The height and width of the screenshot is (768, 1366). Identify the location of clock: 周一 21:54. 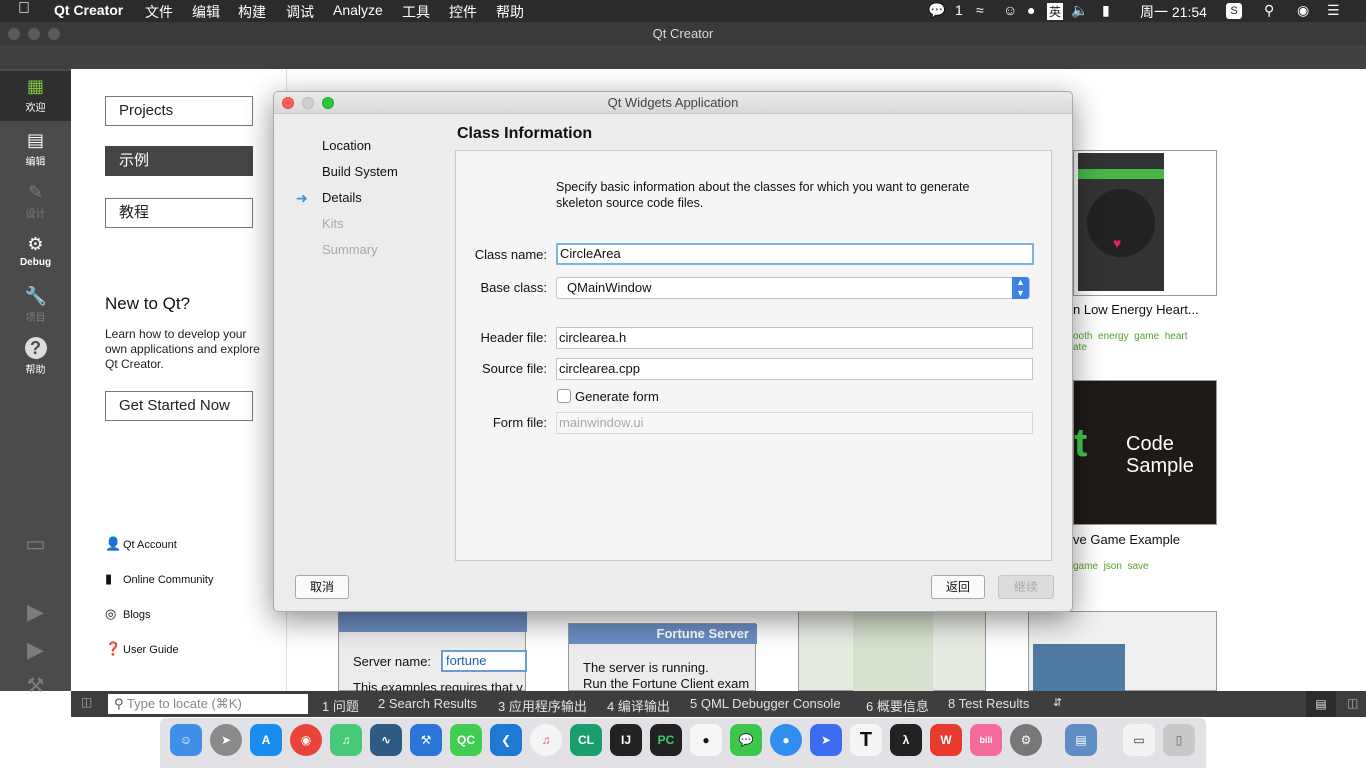
(1173, 12).